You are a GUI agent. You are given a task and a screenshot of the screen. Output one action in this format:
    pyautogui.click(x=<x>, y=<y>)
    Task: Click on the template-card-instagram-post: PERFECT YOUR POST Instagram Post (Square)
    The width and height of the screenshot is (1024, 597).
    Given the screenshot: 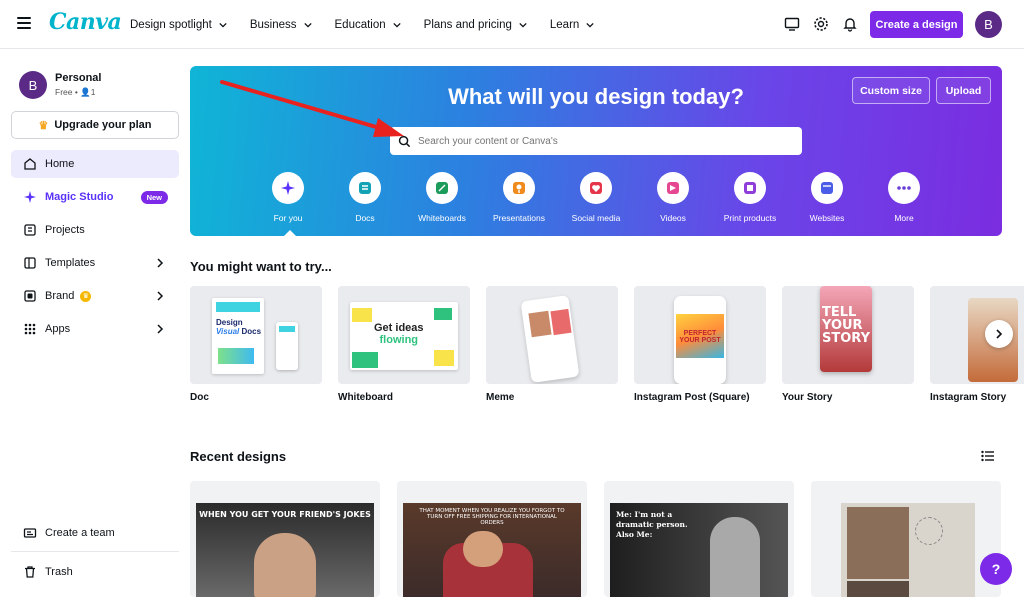 What is the action you would take?
    pyautogui.click(x=700, y=344)
    